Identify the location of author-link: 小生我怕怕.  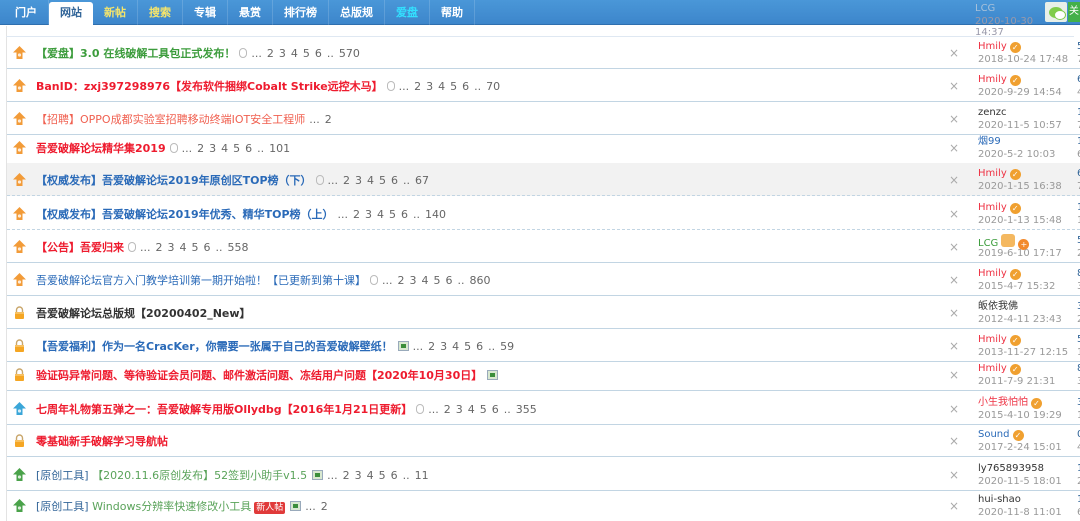
(1003, 402).